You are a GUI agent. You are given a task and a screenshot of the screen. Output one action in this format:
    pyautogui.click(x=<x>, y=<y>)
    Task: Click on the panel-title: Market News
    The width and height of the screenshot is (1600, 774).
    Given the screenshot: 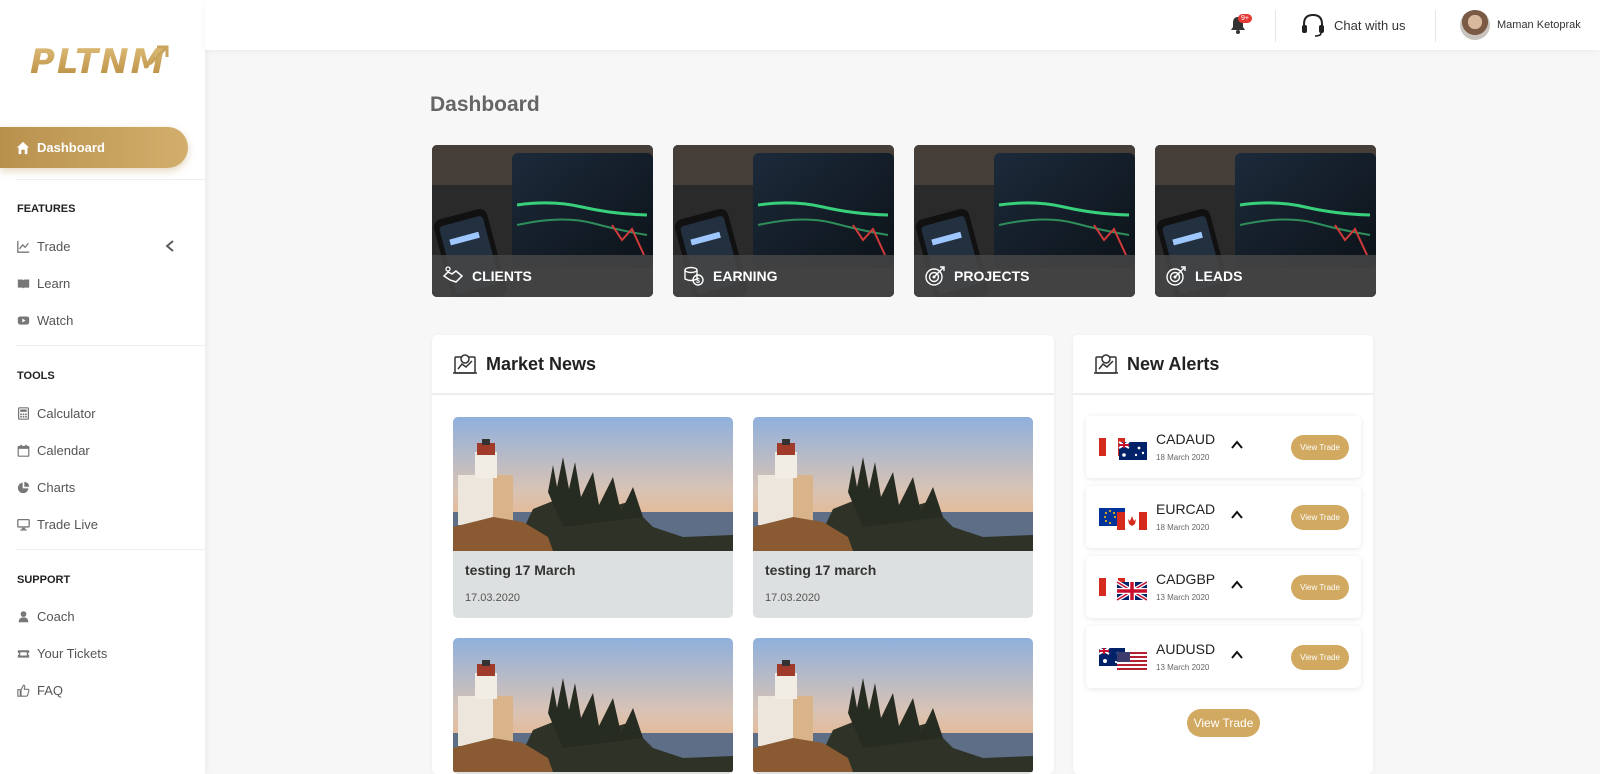 What is the action you would take?
    pyautogui.click(x=541, y=363)
    